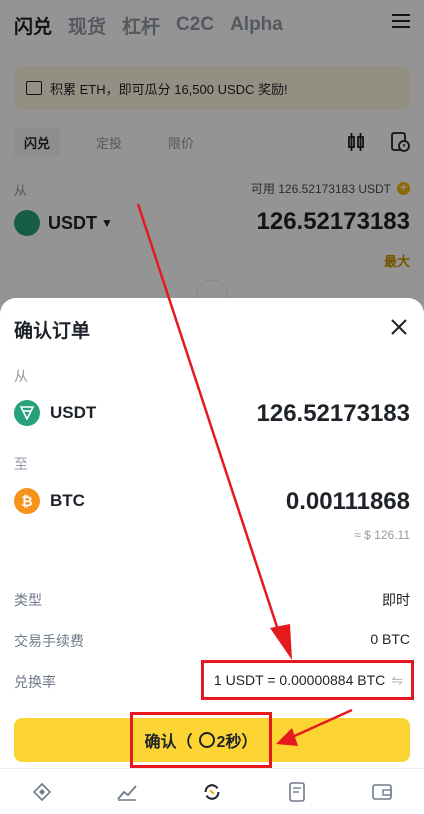  What do you see at coordinates (168, 742) in the screenshot?
I see `confirm-label: 确认（` at bounding box center [168, 742].